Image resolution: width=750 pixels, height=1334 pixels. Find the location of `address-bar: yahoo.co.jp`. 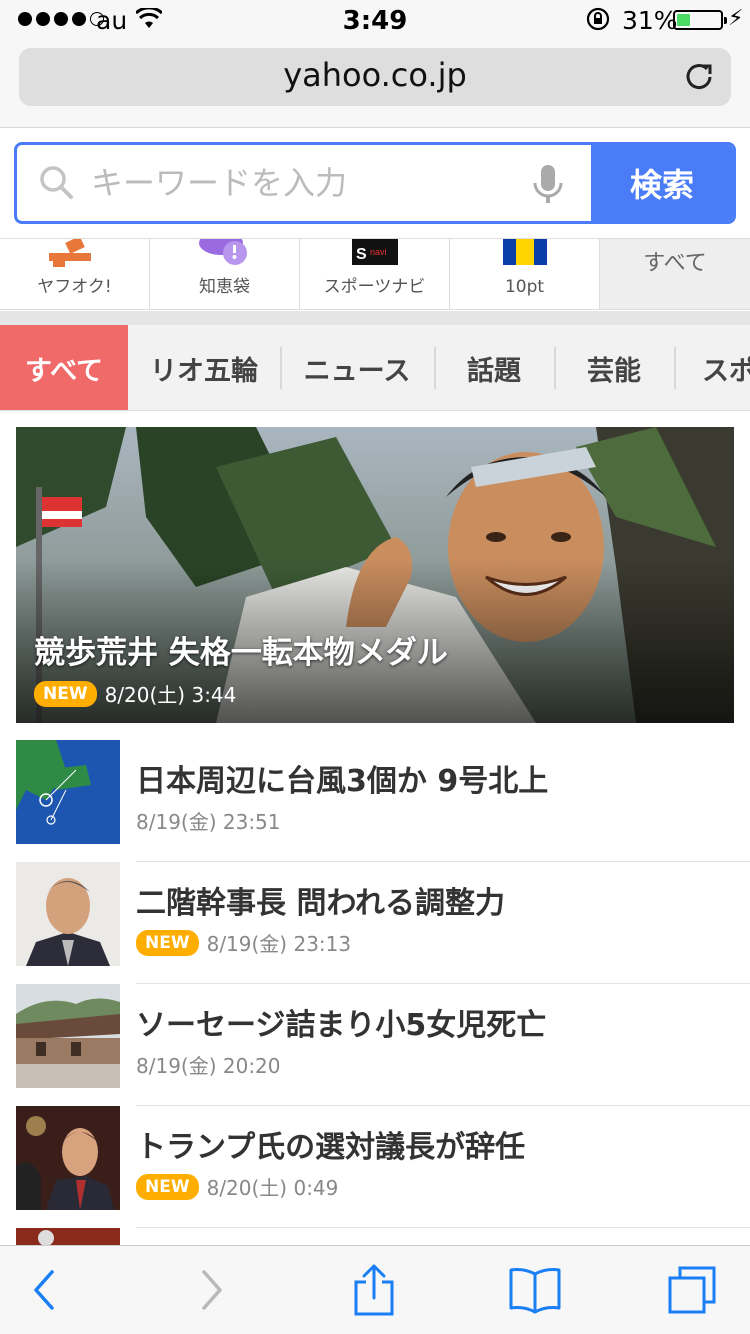

address-bar: yahoo.co.jp is located at coordinates (375, 77).